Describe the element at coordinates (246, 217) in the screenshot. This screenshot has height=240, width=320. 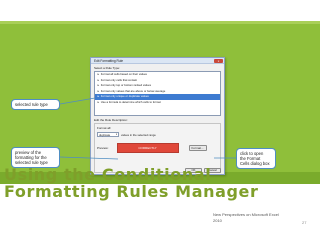
I see `footer-source: New Perspectives on Microsoft Excel 2010` at that location.